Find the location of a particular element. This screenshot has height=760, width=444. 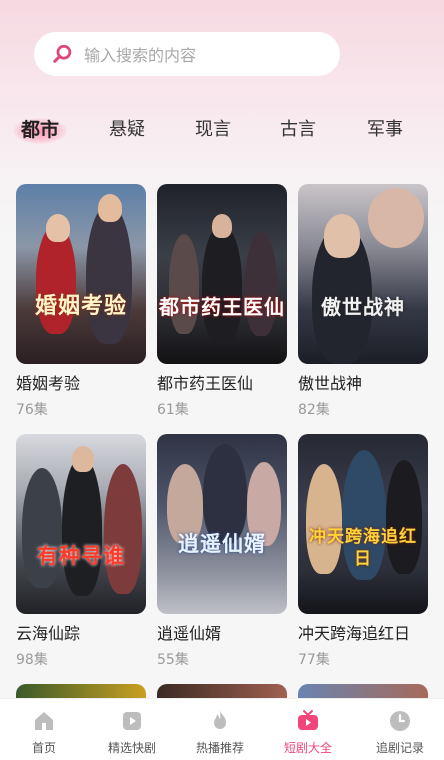

drama-card: 都市药王医仙 都市药王医仙 61集 is located at coordinates (222, 301).